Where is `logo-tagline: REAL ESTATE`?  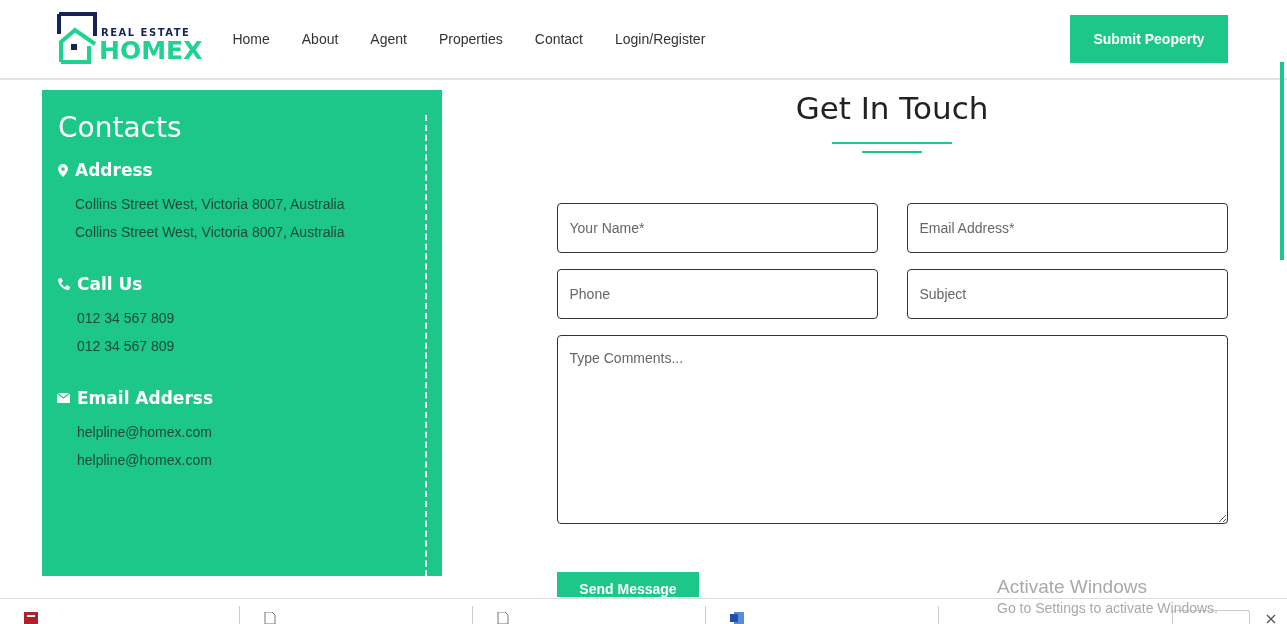 logo-tagline: REAL ESTATE is located at coordinates (146, 32).